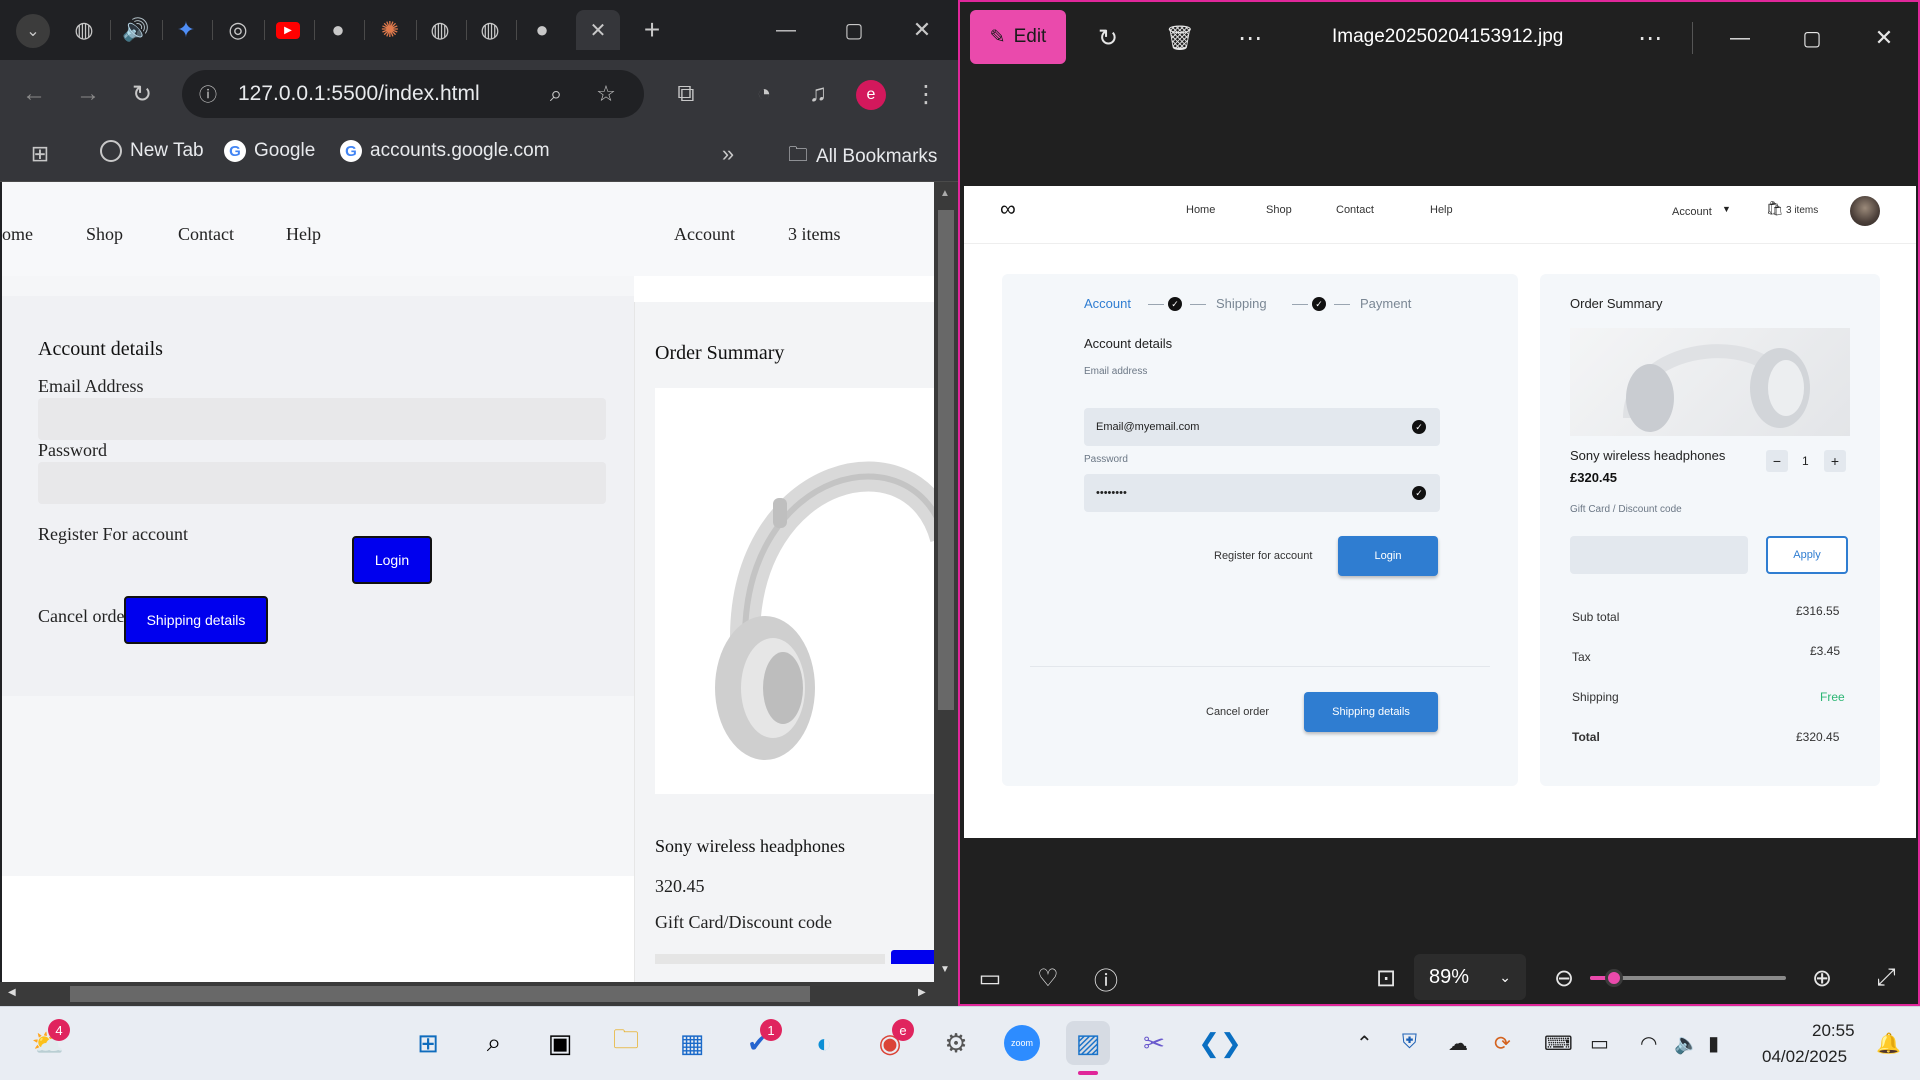 The image size is (1920, 1080). What do you see at coordinates (392, 560) in the screenshot?
I see `login-button: Login` at bounding box center [392, 560].